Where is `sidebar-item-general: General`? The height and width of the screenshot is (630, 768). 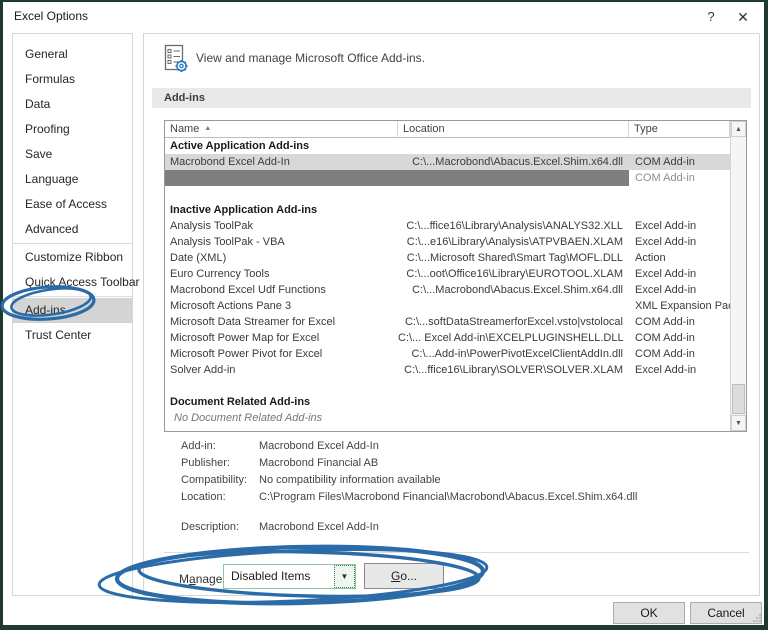
sidebar-item-general: General is located at coordinates (72, 54).